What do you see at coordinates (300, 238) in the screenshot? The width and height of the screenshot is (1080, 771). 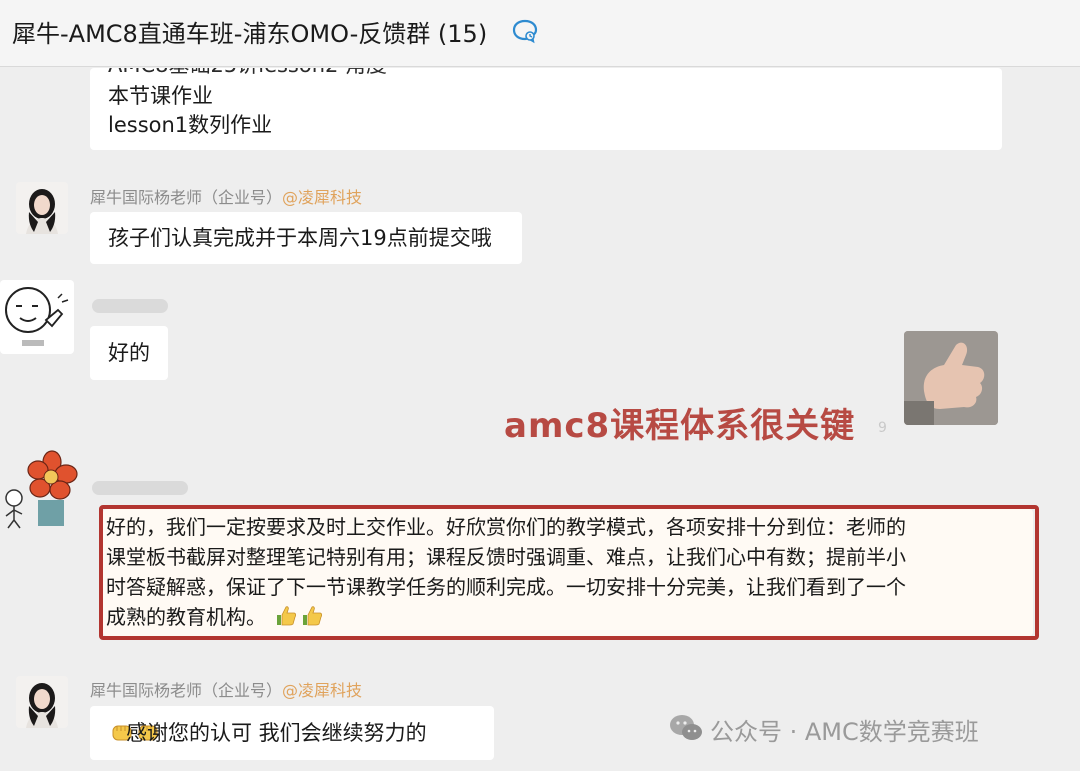 I see `message-text: 孩子们认真完成并于本周六19点前提交哦` at bounding box center [300, 238].